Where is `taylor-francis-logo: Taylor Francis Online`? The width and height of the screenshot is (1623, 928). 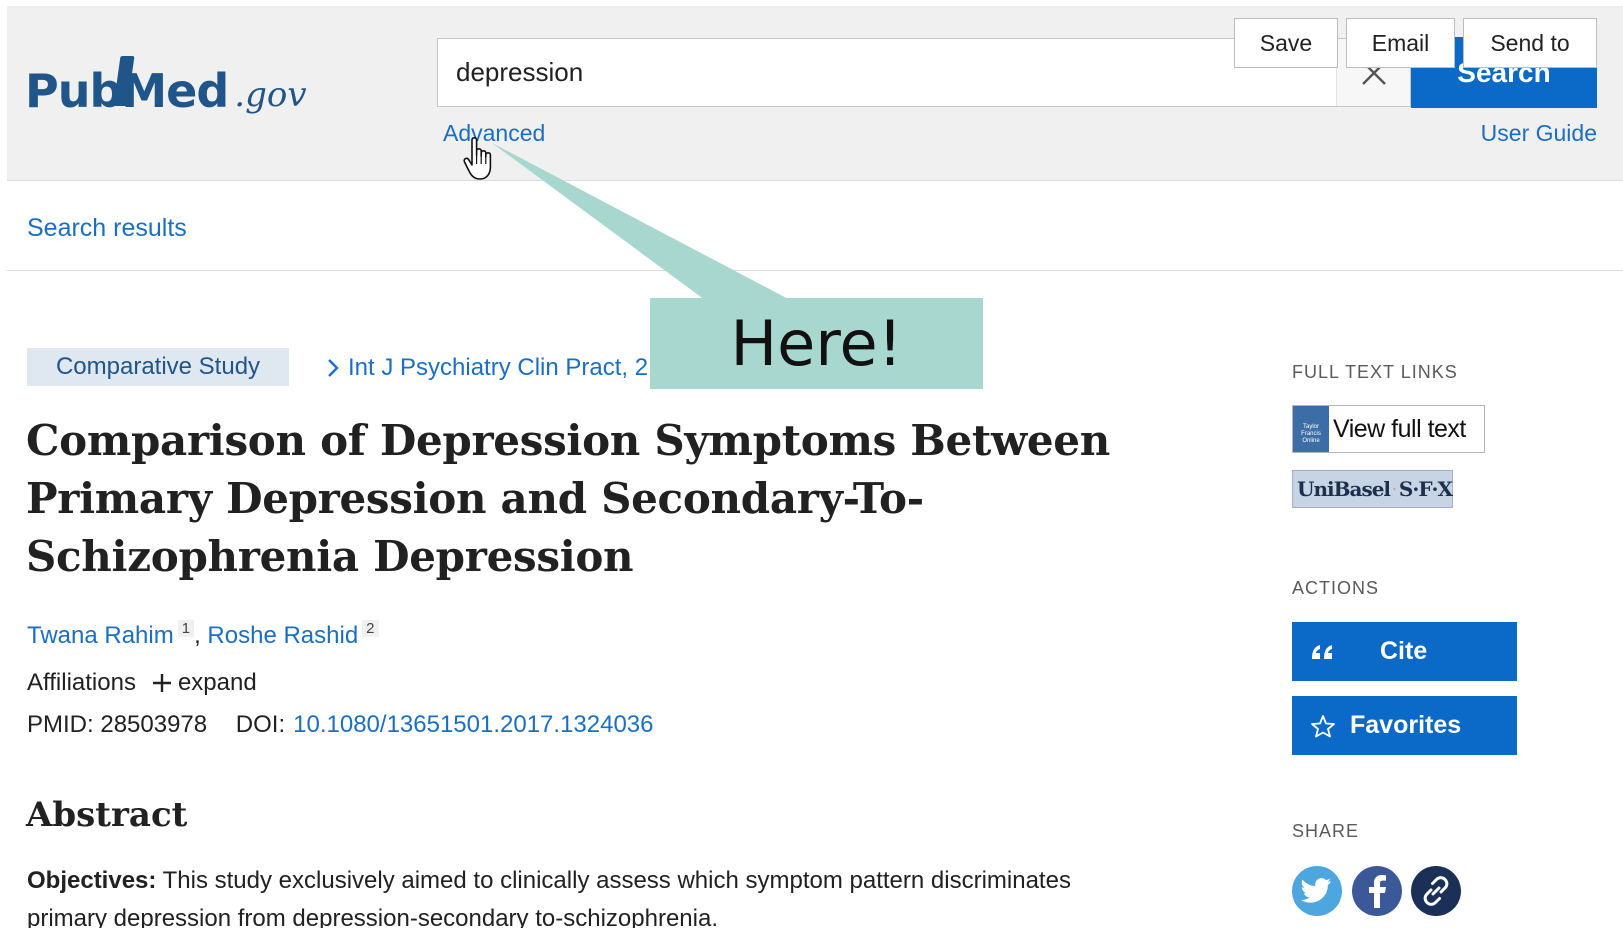 taylor-francis-logo: Taylor Francis Online is located at coordinates (1311, 429).